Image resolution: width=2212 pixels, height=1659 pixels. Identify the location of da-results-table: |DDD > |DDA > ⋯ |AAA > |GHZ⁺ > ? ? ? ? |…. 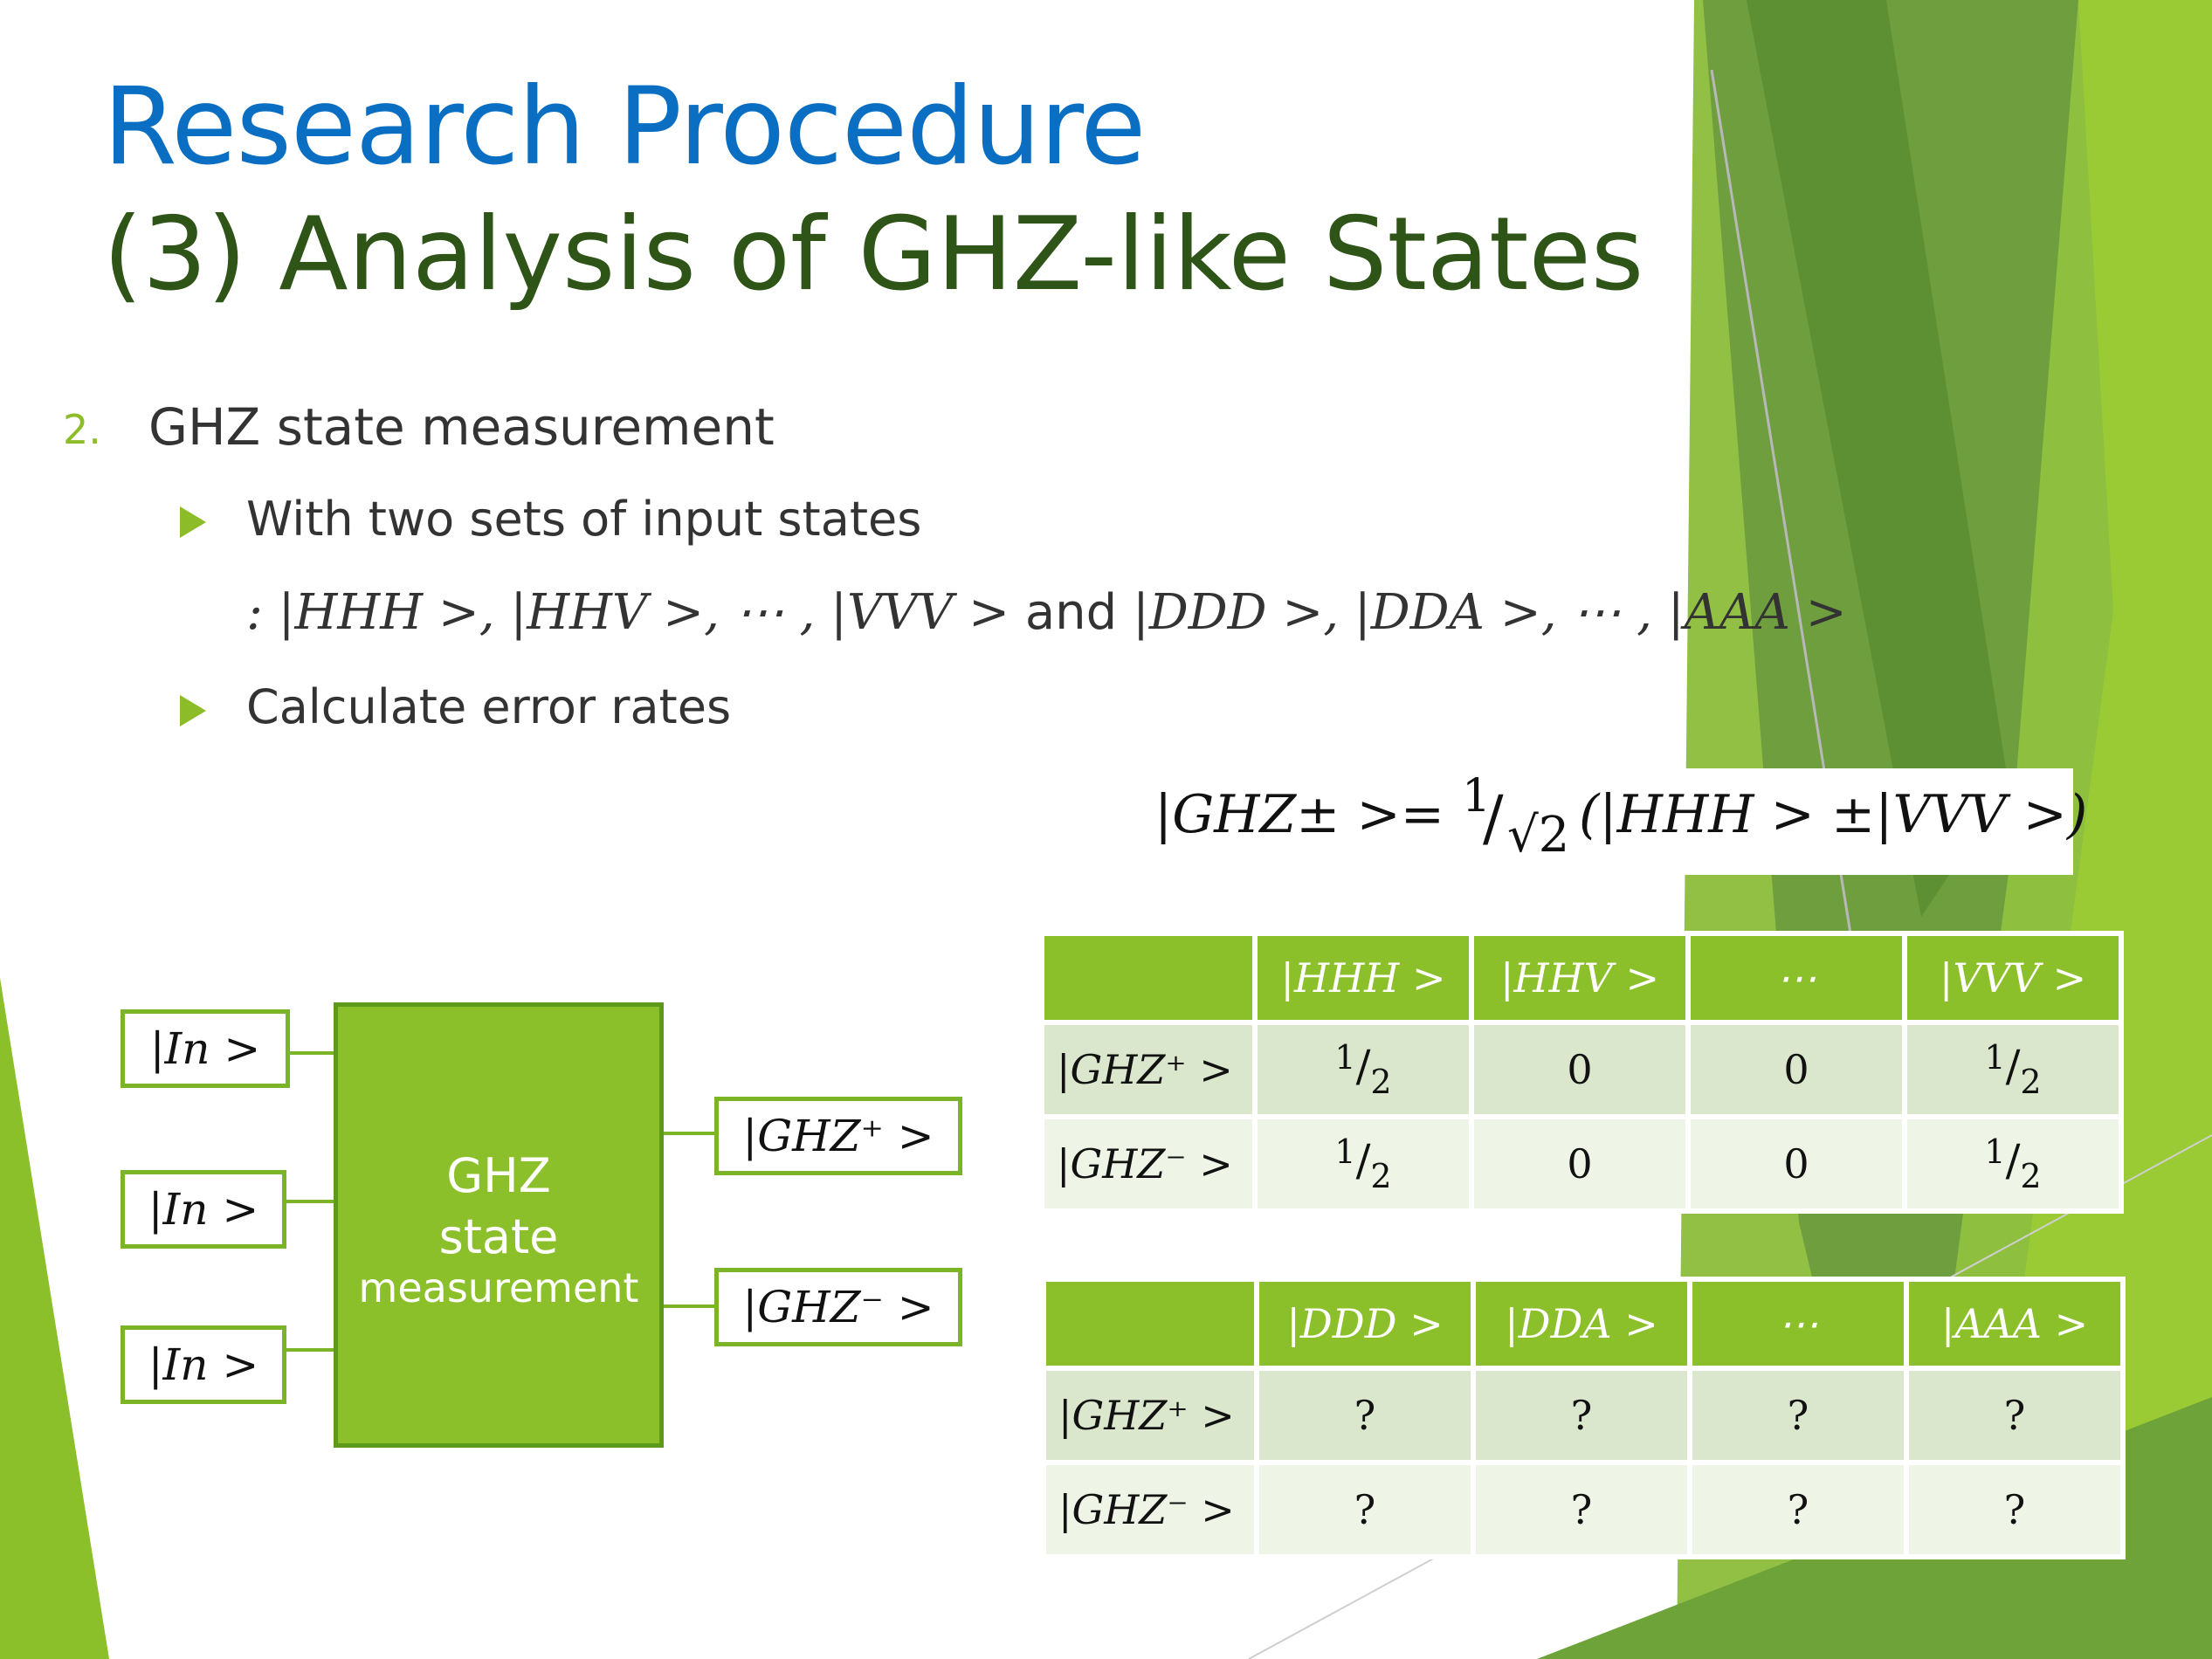
(1583, 1418).